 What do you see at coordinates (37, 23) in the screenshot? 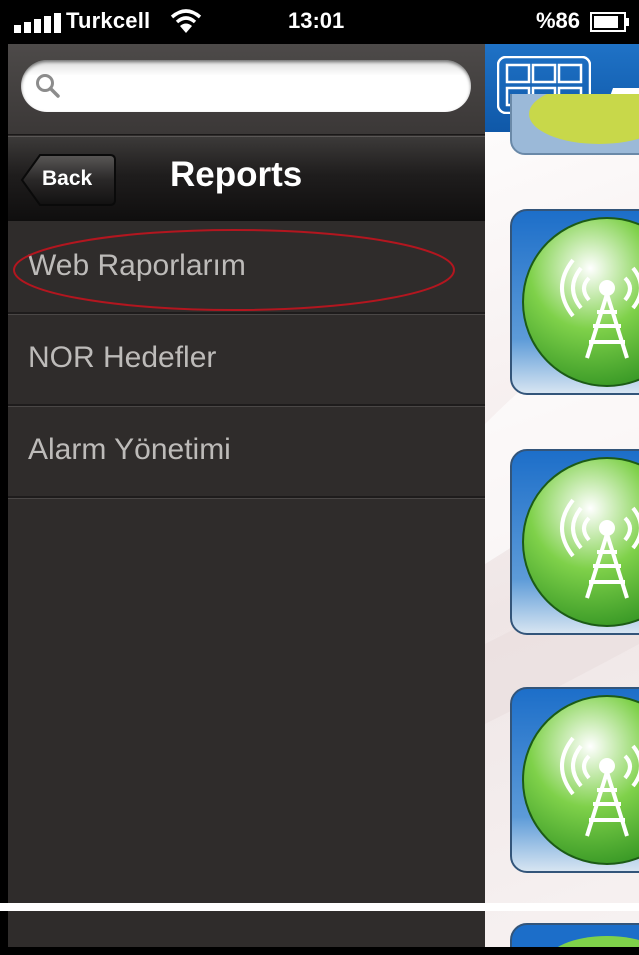
I see `signal-strength-icon` at bounding box center [37, 23].